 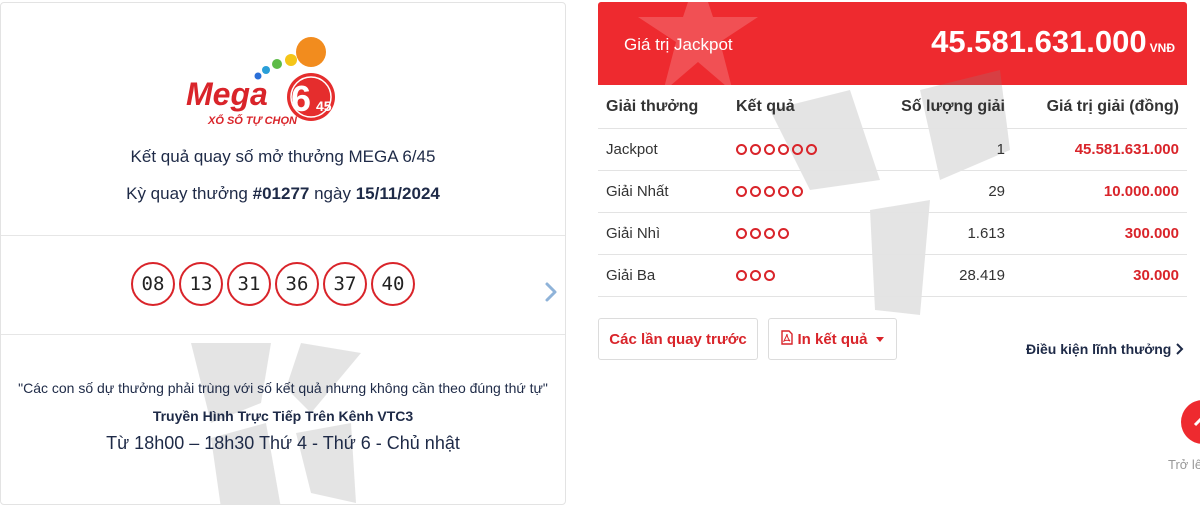 What do you see at coordinates (332, 193) in the screenshot?
I see `date-prefix: ngày` at bounding box center [332, 193].